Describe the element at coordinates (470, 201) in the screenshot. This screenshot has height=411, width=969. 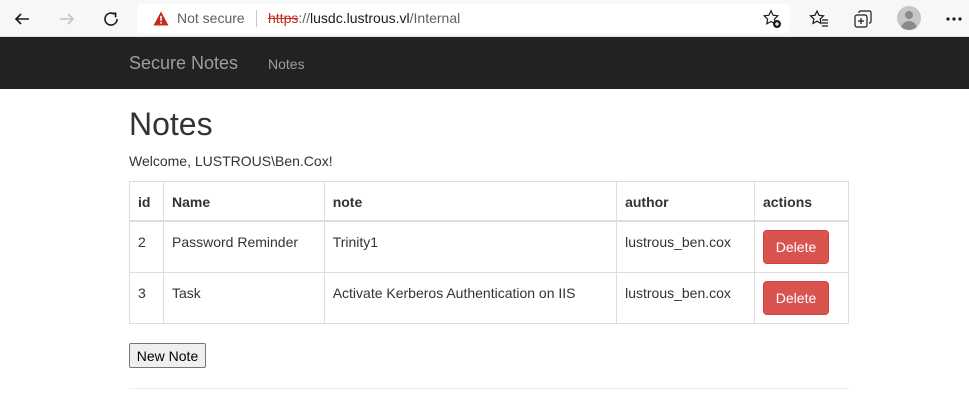
I see `column-header-note: note` at that location.